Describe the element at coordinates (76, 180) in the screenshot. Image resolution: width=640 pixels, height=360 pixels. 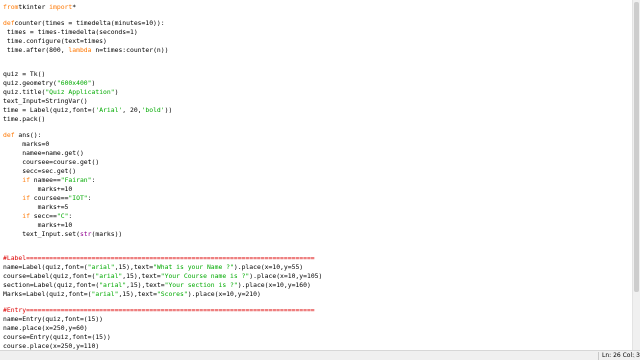
I see `code-token-str: "Fairan"` at that location.